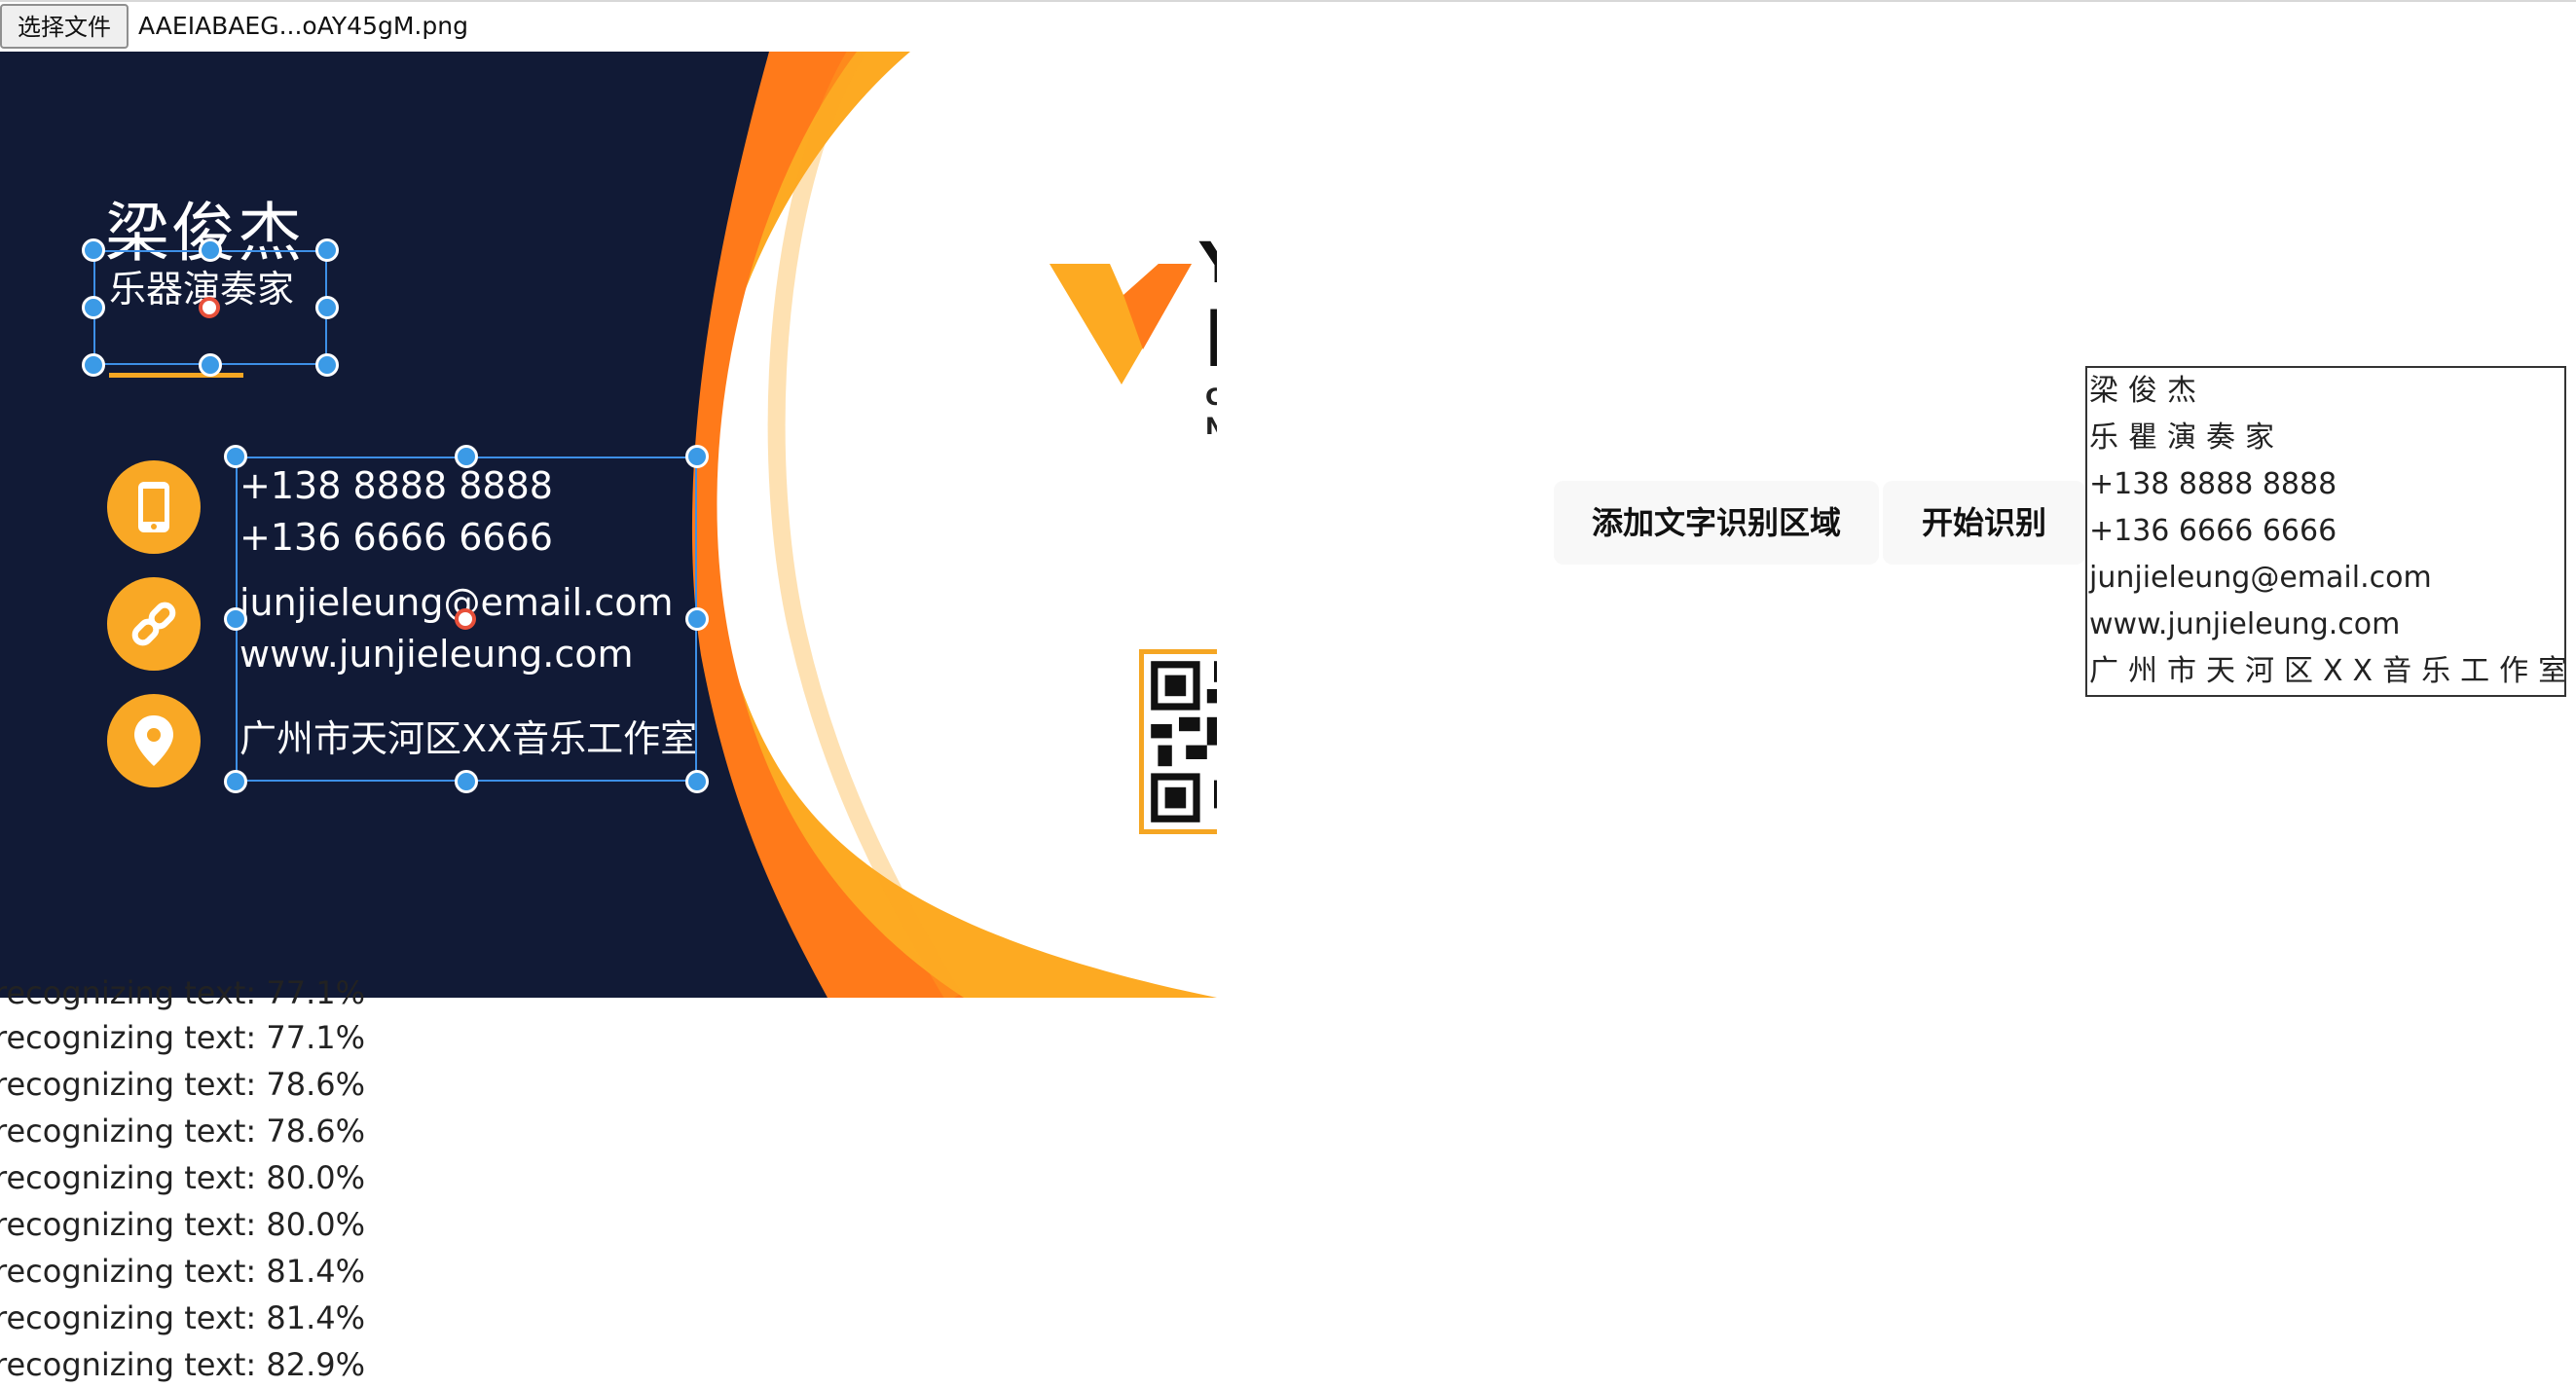  What do you see at coordinates (2147, 391) in the screenshot?
I see `result-line: 梁俊杰` at bounding box center [2147, 391].